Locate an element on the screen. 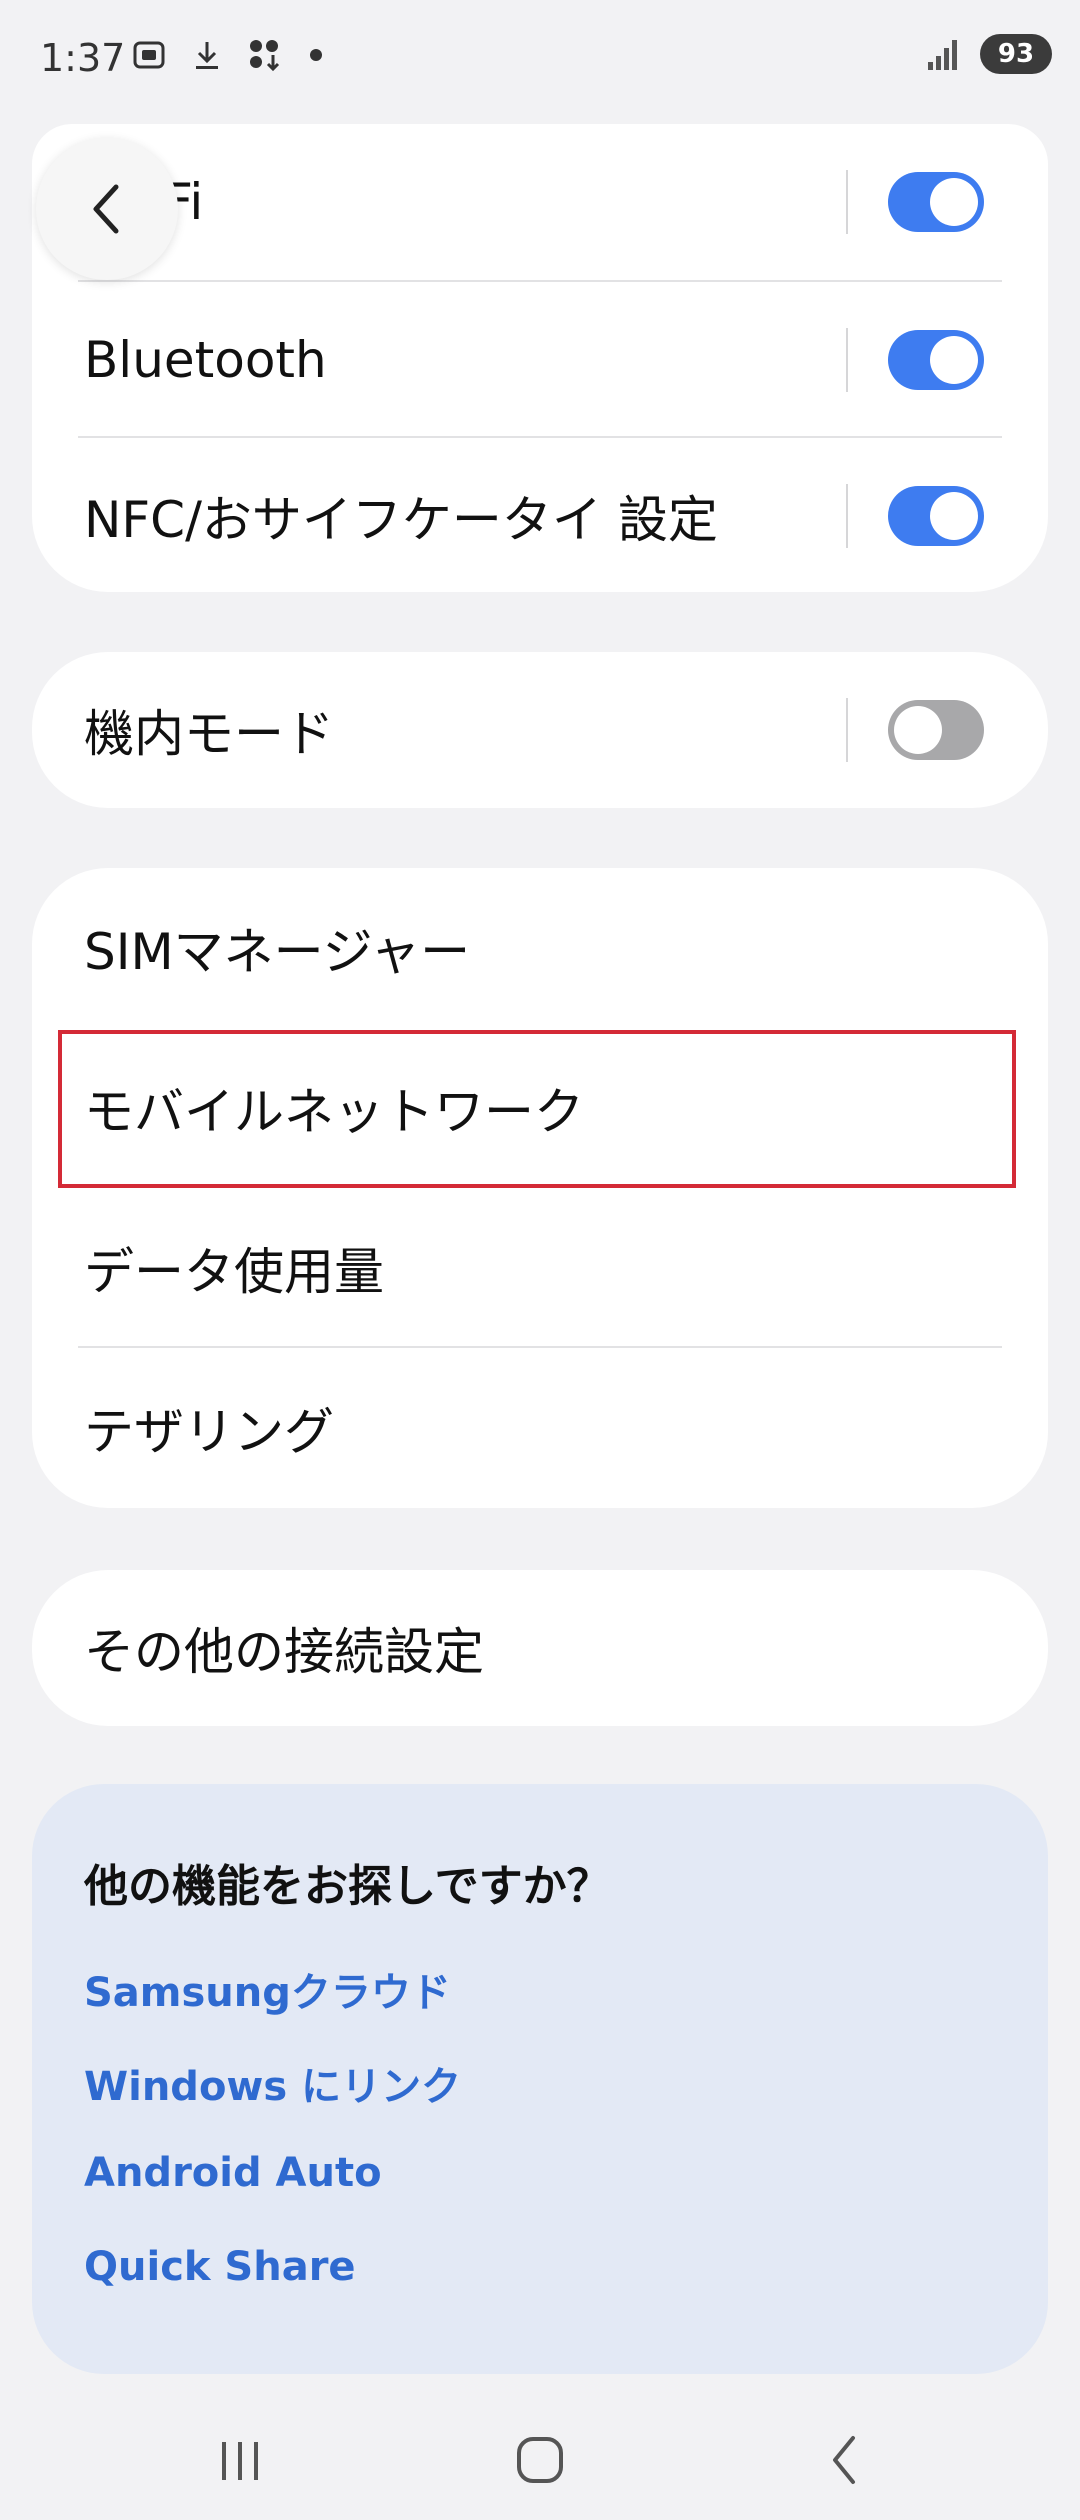 This screenshot has width=1080, height=2520. status-bar: 1:37 93 is located at coordinates (540, 60).